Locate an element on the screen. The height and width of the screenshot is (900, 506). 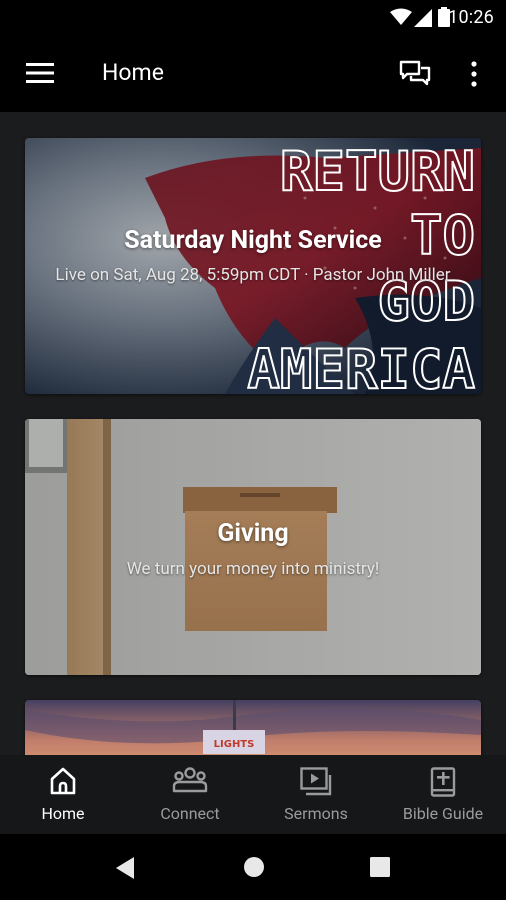
status-bar: 10:26 is located at coordinates (253, 18).